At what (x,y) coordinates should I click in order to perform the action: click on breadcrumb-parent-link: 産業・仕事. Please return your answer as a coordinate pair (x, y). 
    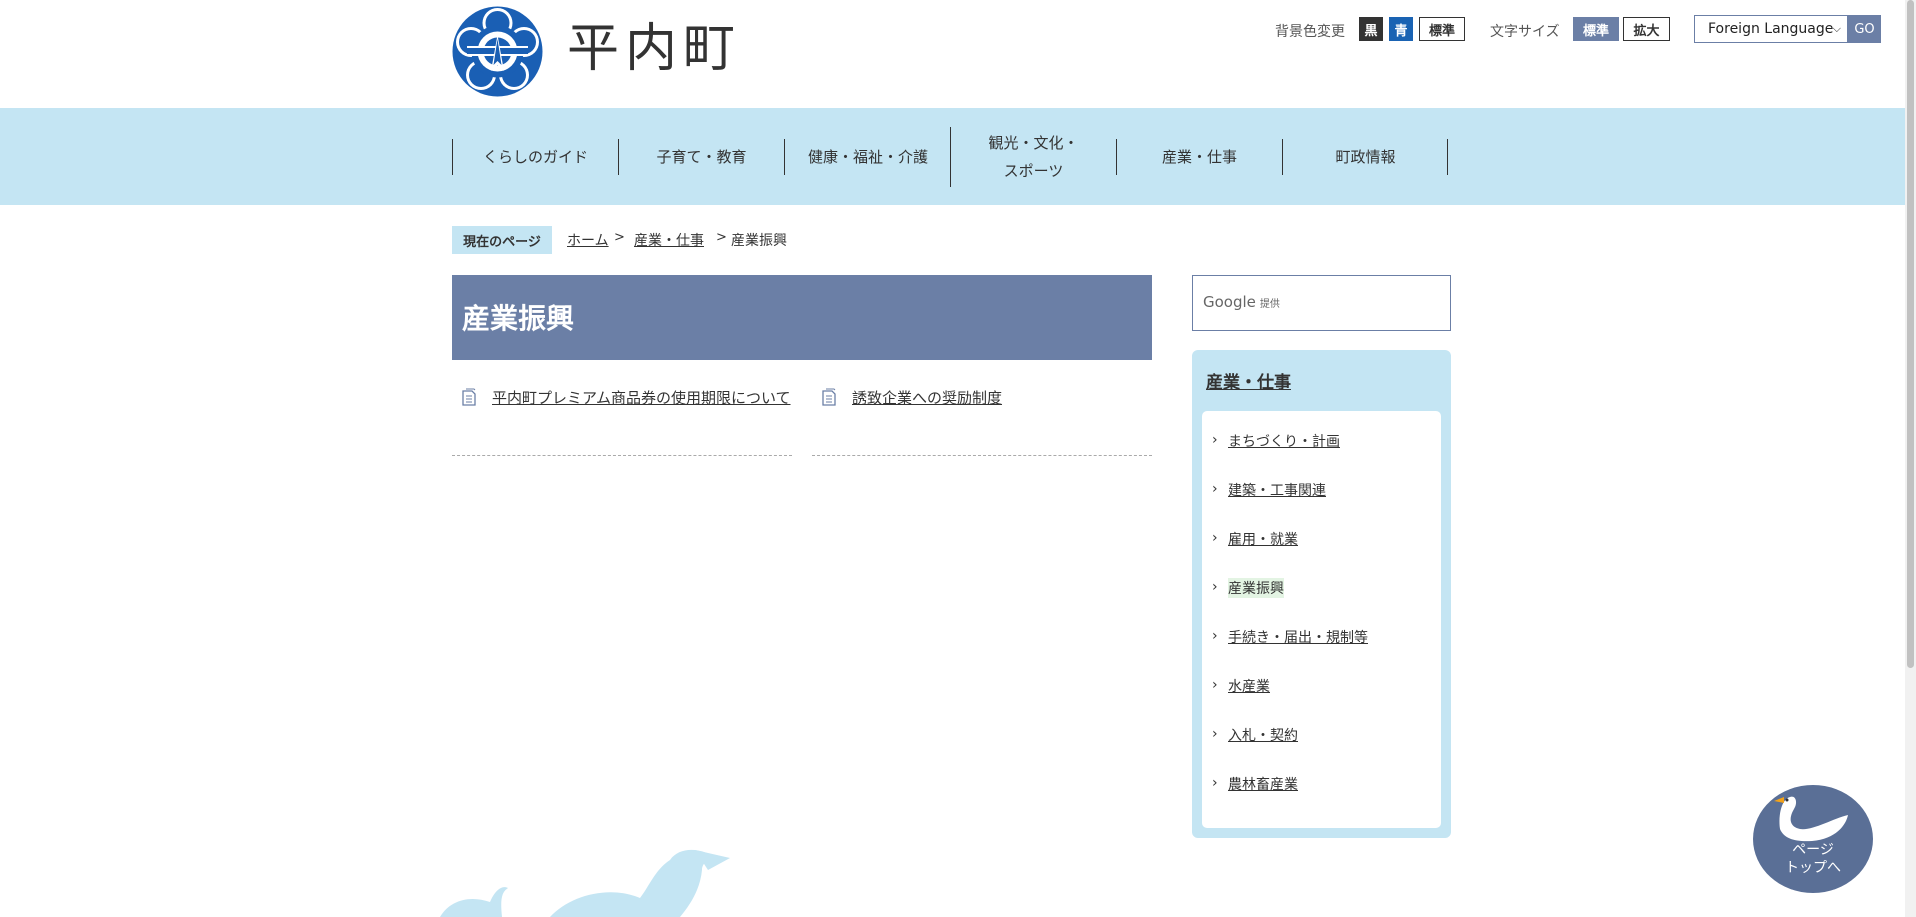
    Looking at the image, I should click on (669, 241).